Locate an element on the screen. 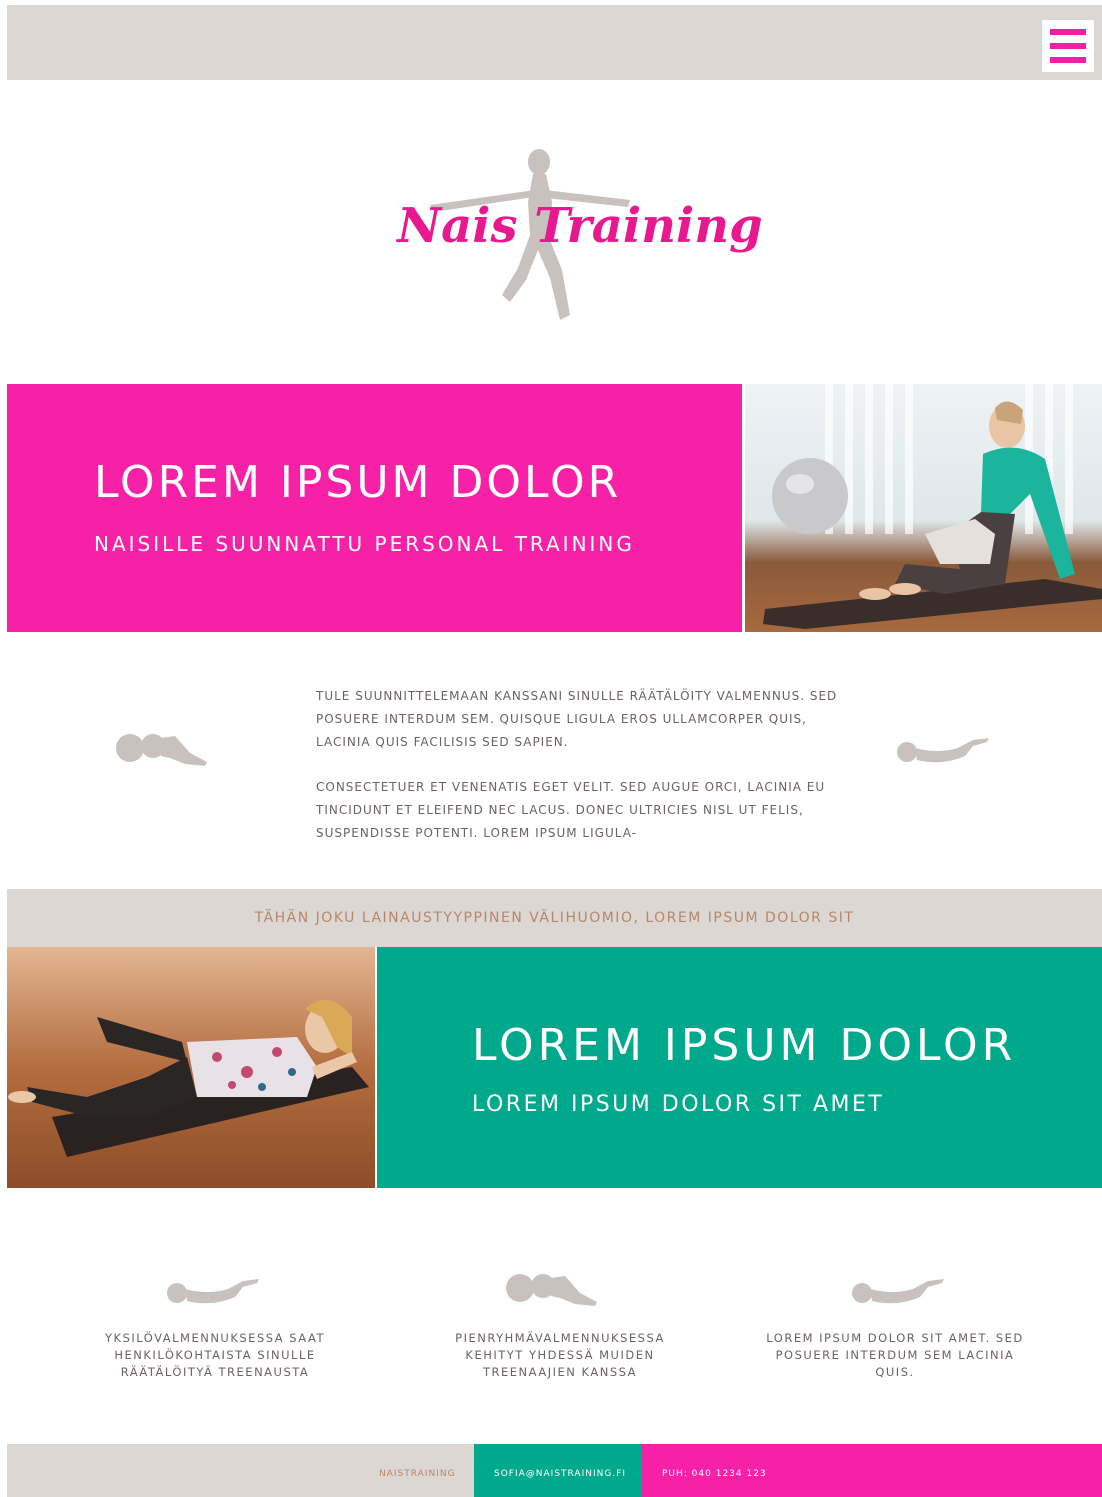  hero-primary-photo is located at coordinates (923, 508).